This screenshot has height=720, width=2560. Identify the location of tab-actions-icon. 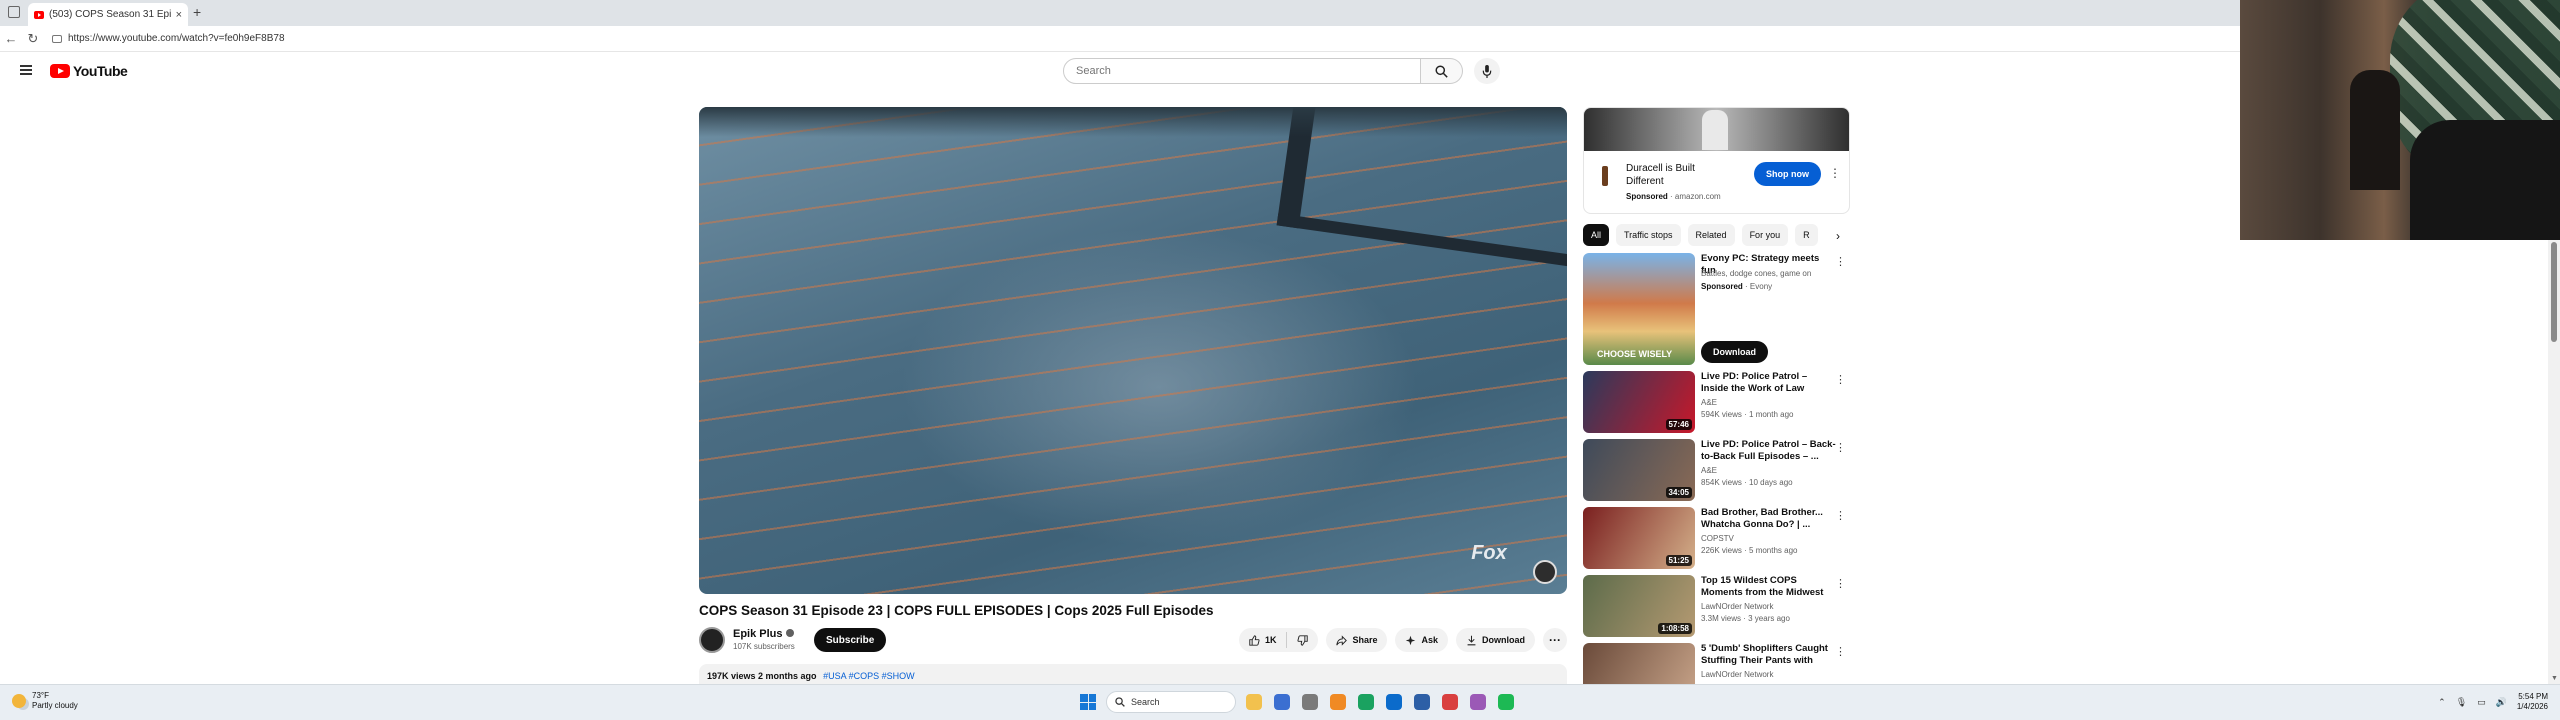
(14, 12).